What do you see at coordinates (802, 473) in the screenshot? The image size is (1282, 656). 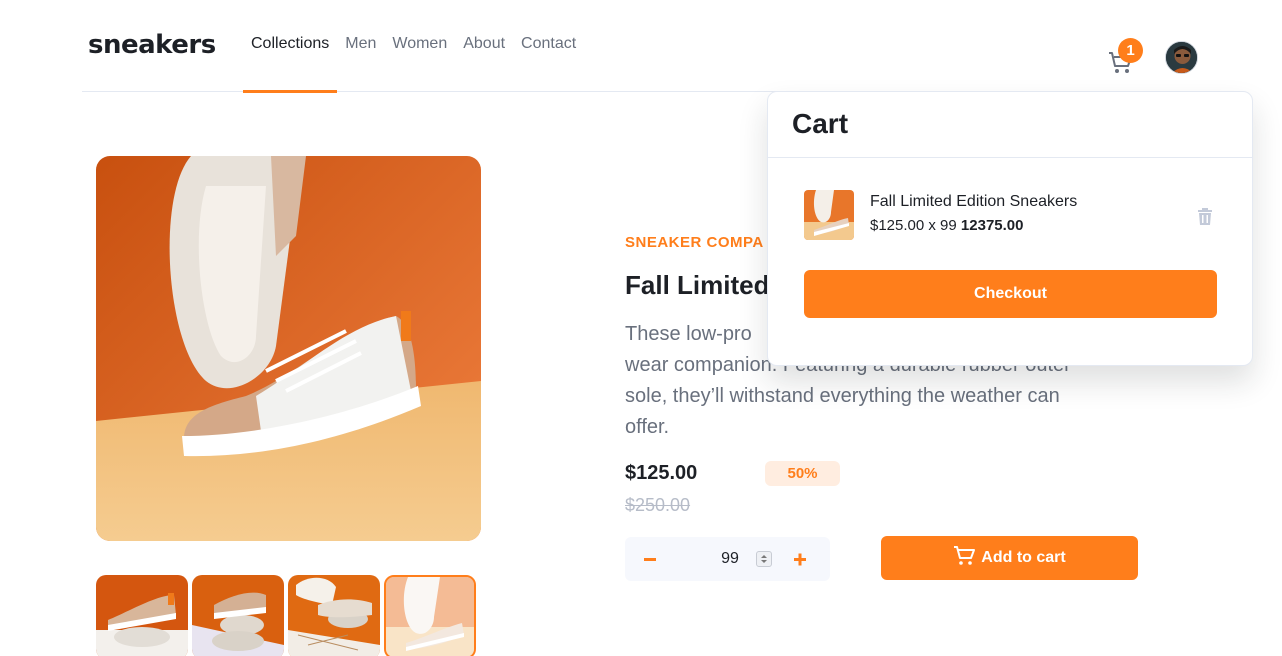 I see `discount-badge: 50%` at bounding box center [802, 473].